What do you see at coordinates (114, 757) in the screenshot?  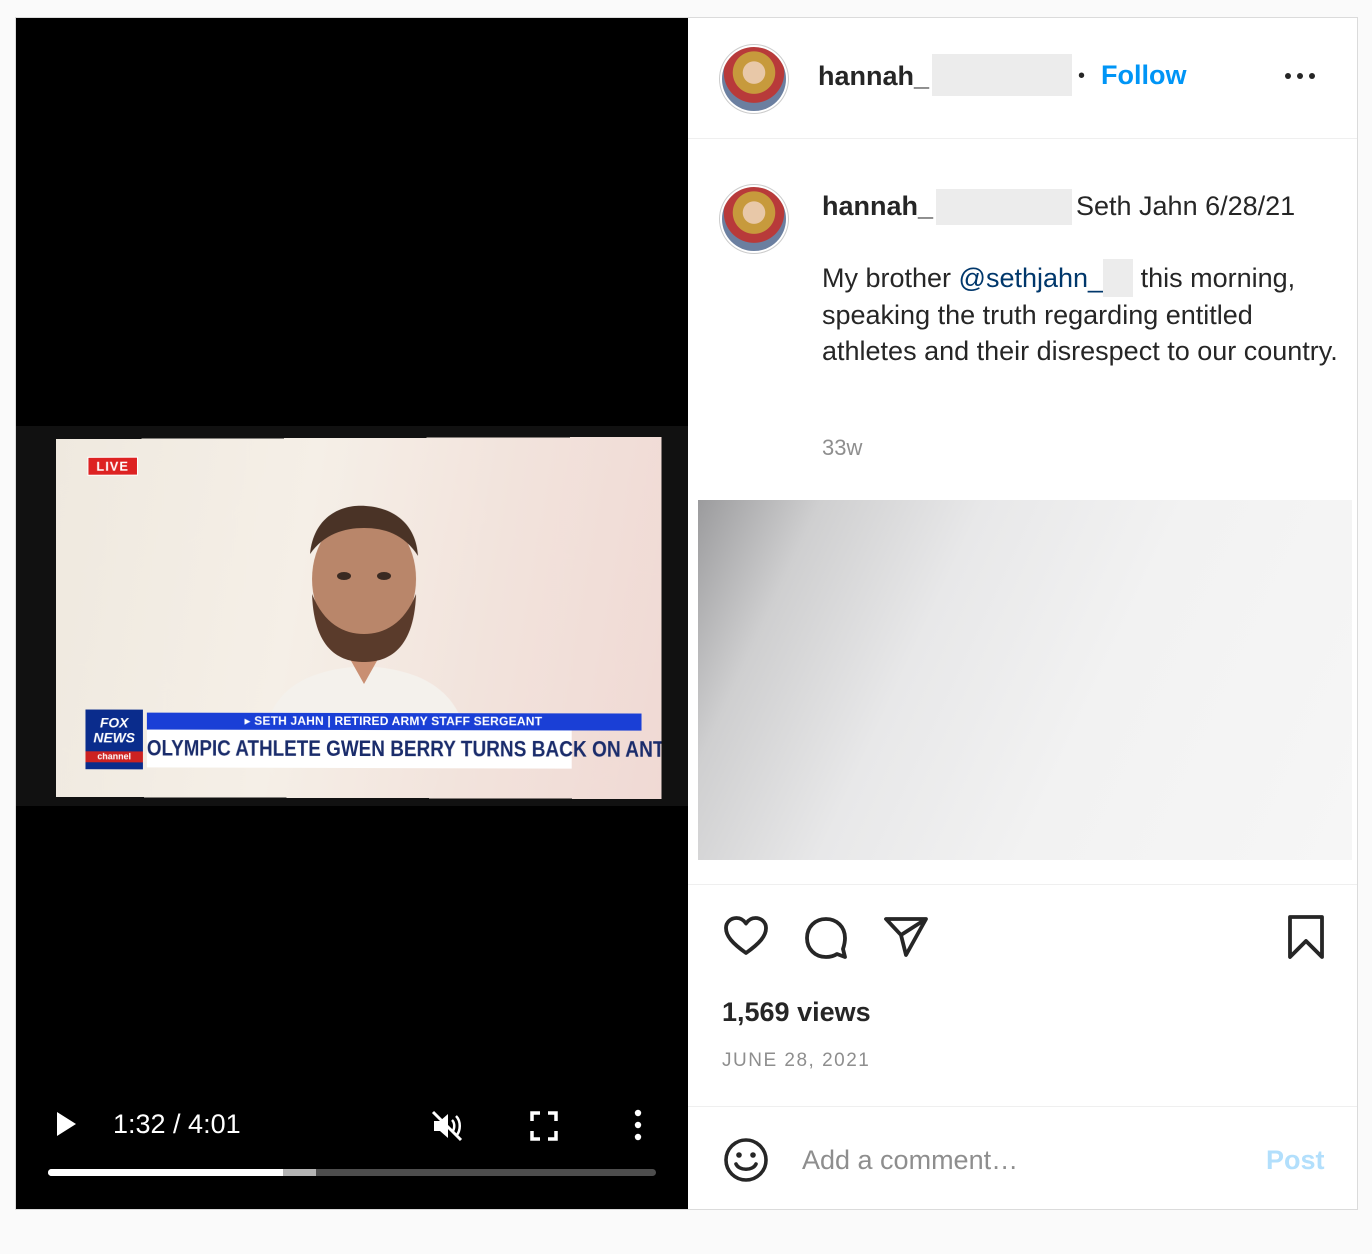 I see `logo-text-line3: channel` at bounding box center [114, 757].